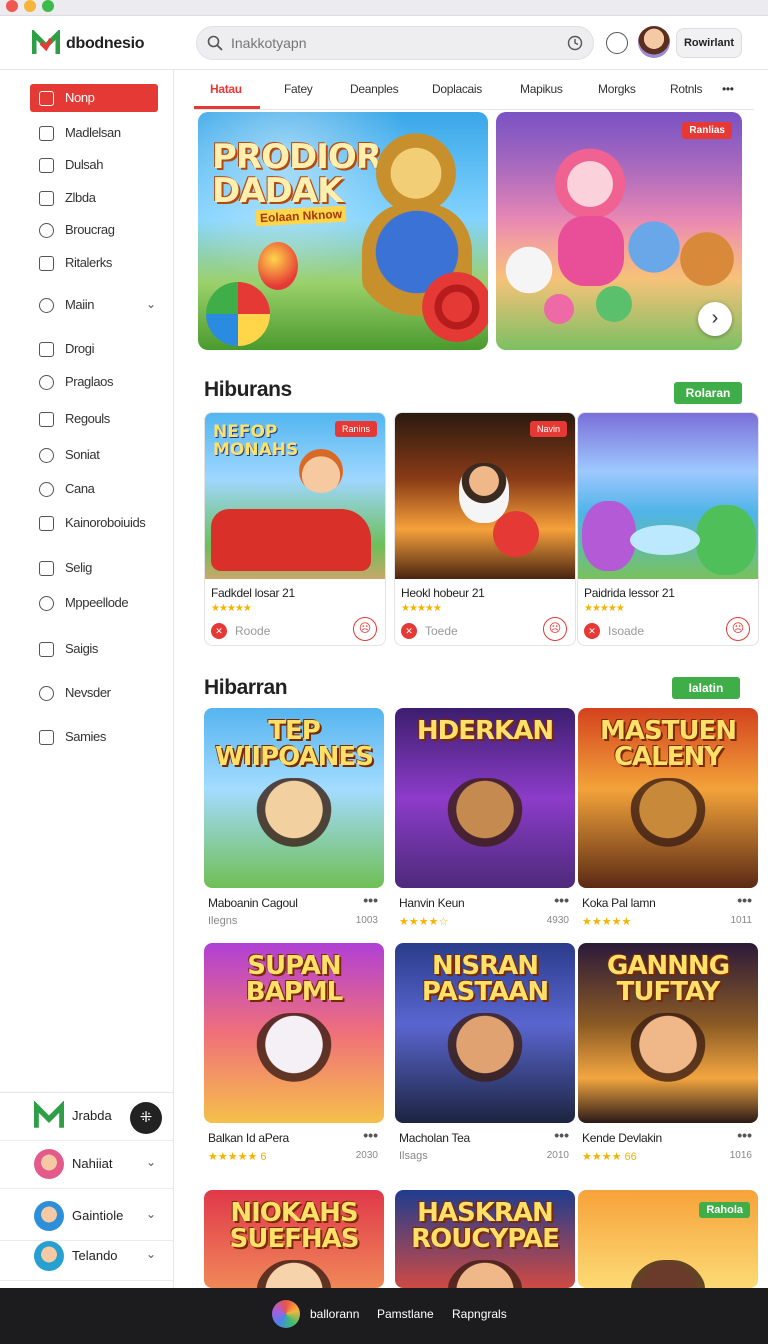 The width and height of the screenshot is (768, 1344). What do you see at coordinates (294, 1239) in the screenshot?
I see `game-tile: NIOKAHS SUEFHAS` at bounding box center [294, 1239].